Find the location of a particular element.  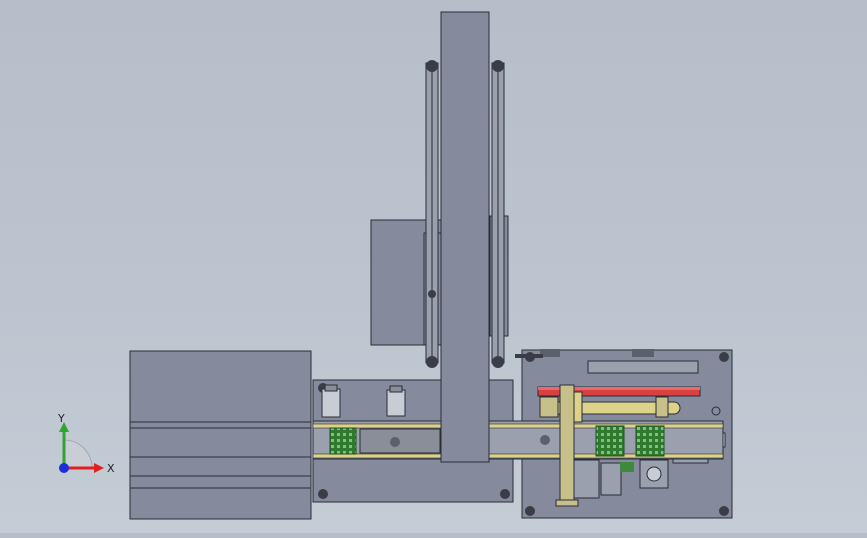

coordinate-triad: Y X is located at coordinates (86, 443).